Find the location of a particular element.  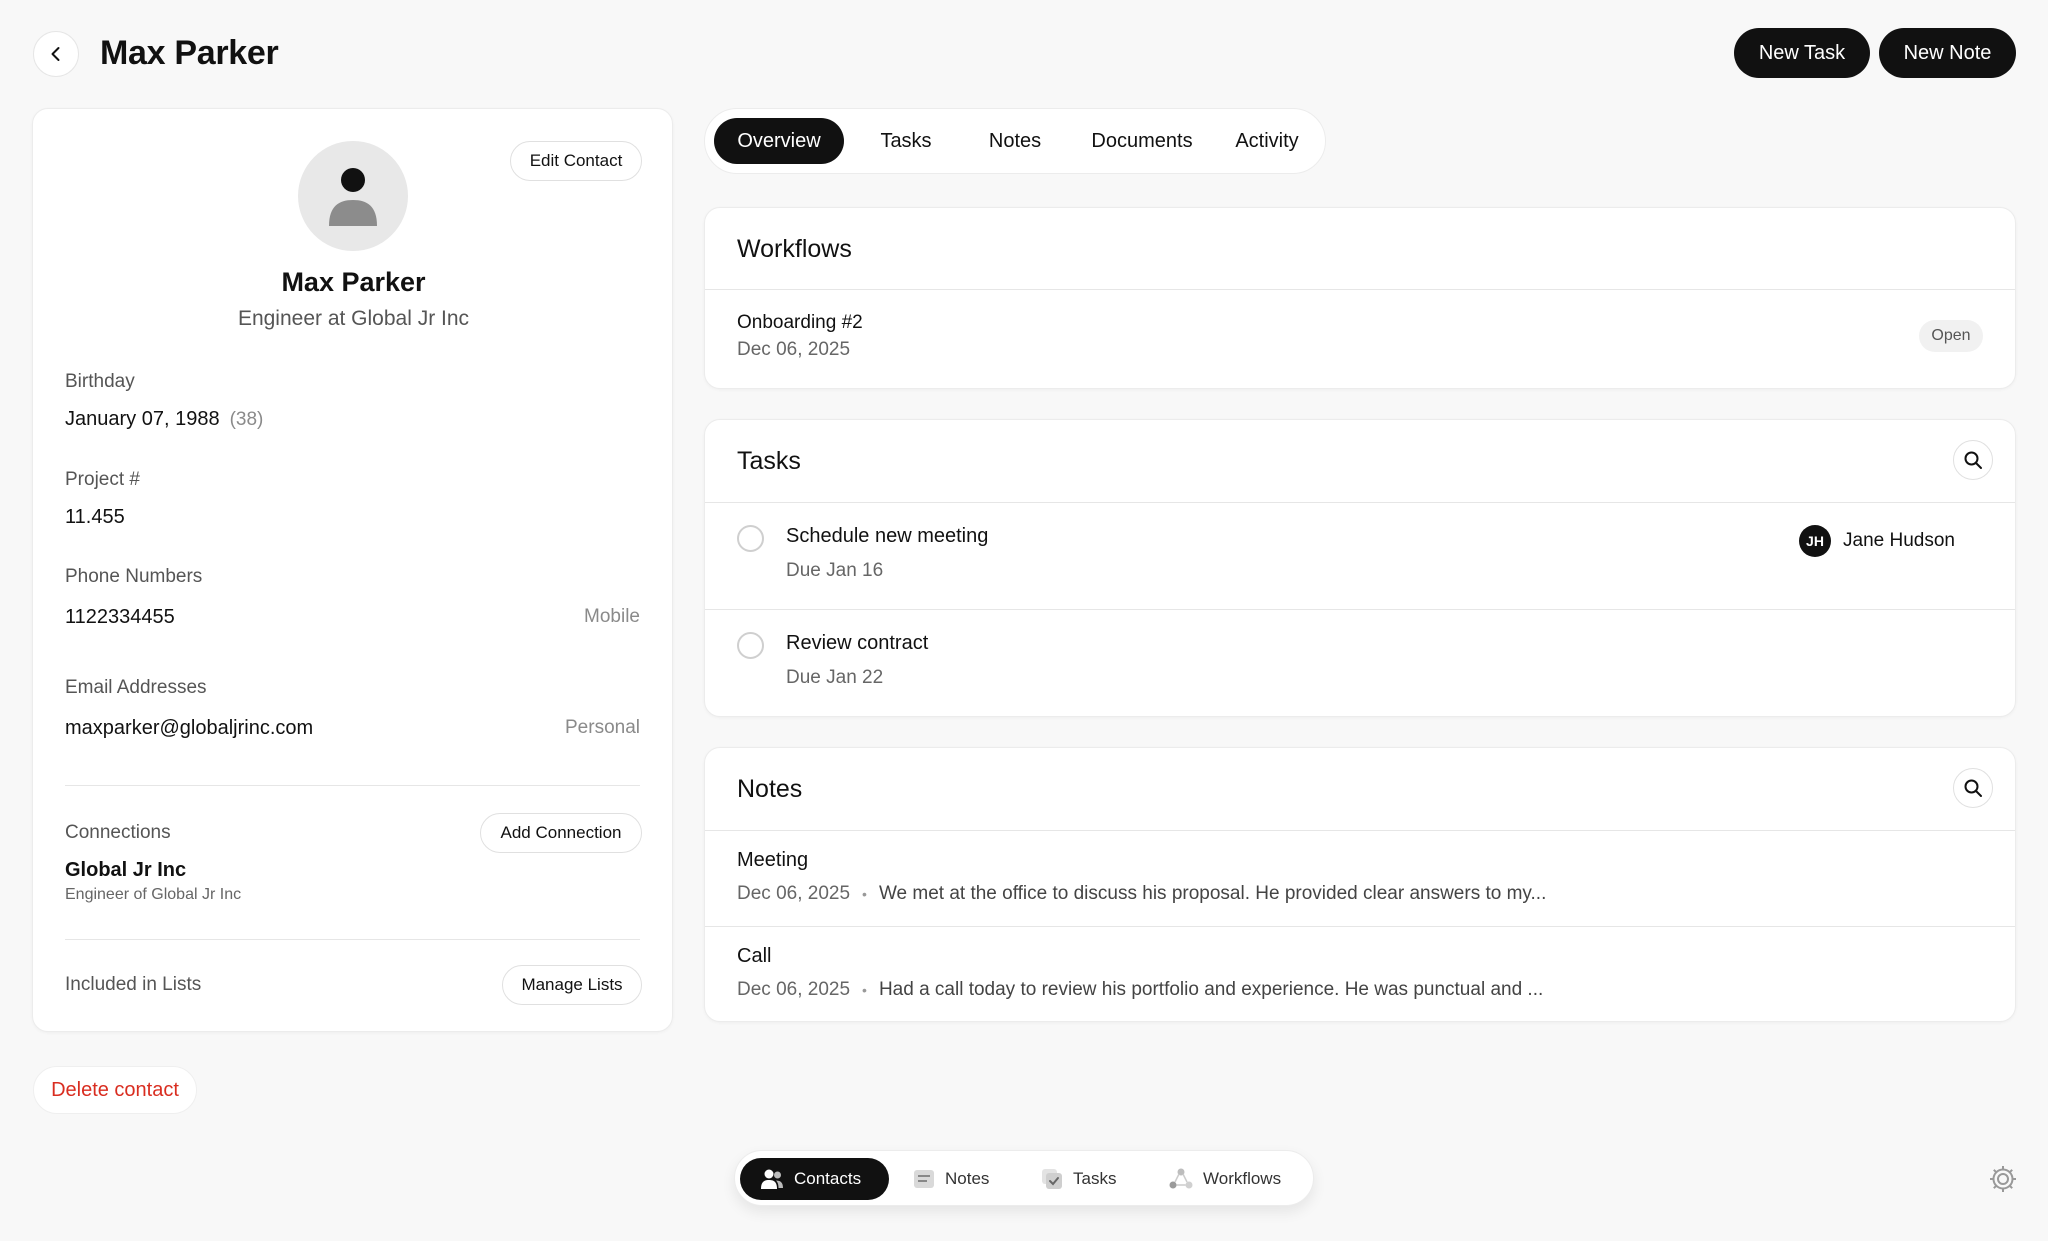

tab-bar: Overview Tasks Notes Documents Activity is located at coordinates (1015, 141).